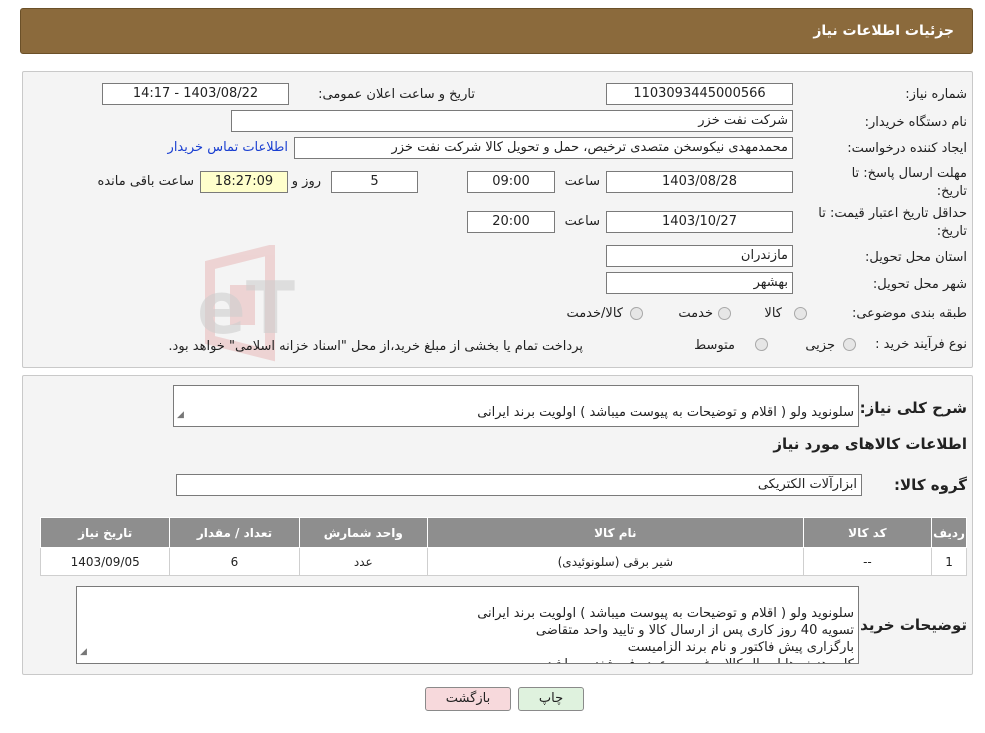 Image resolution: width=985 pixels, height=733 pixels. I want to click on cell-name: شیر برقی (سلونوئیدی), so click(615, 561).